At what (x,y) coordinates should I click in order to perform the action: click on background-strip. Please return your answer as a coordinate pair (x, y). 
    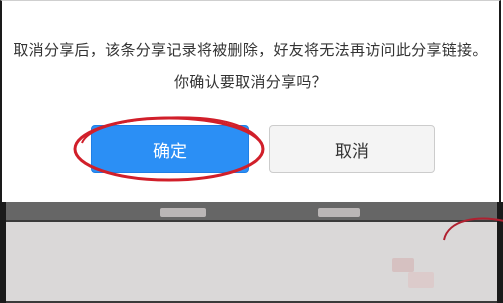
    Looking at the image, I should click on (251, 211).